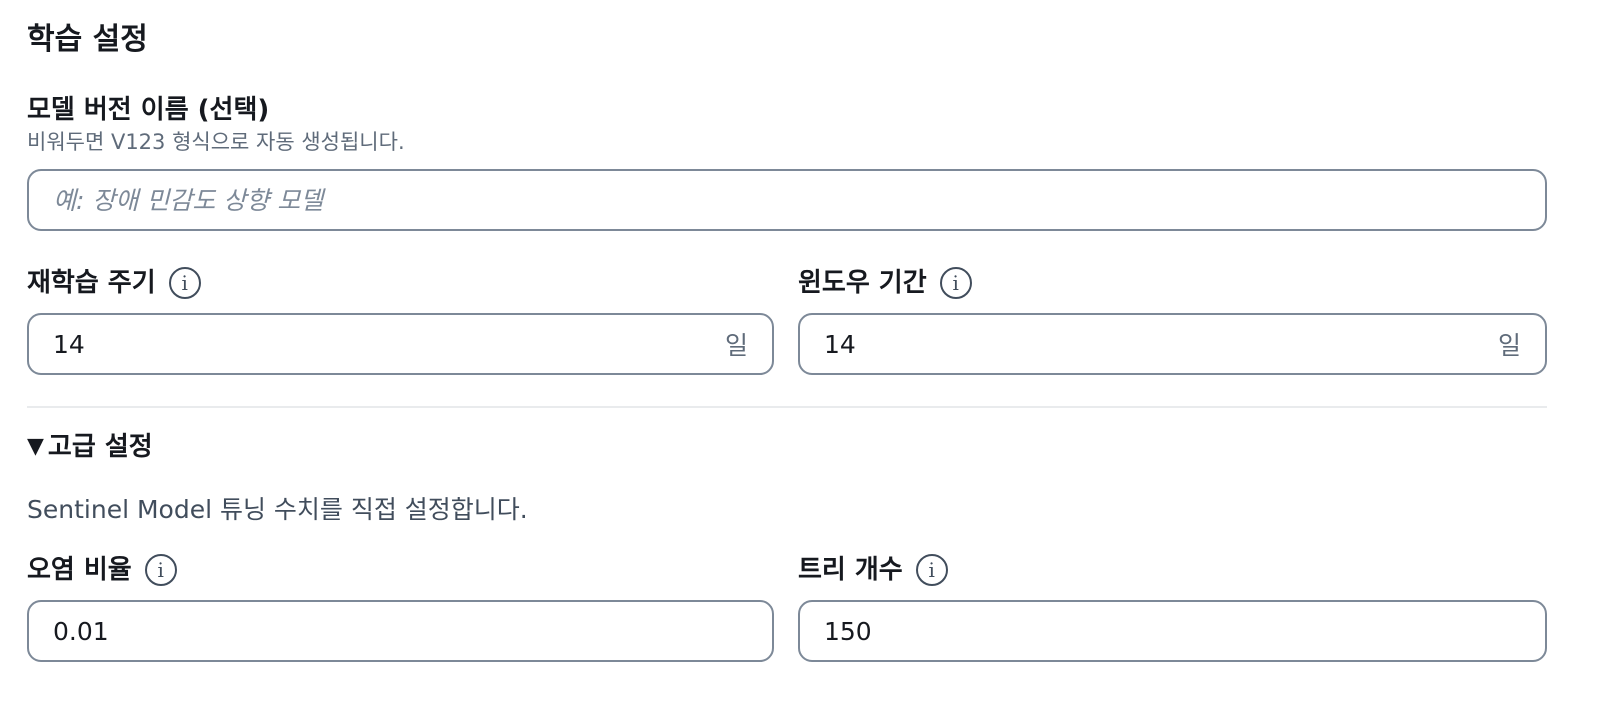 The image size is (1610, 708). Describe the element at coordinates (160, 570) in the screenshot. I see `contamination-info-icon: i` at that location.